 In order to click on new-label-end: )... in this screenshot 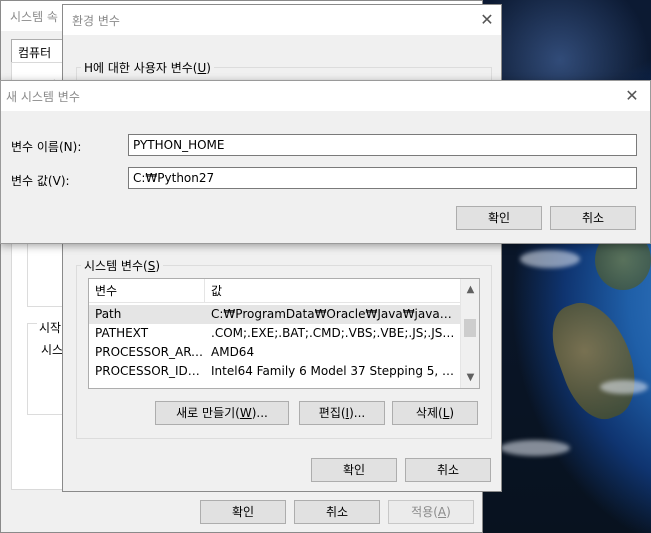, I will do `click(259, 413)`.